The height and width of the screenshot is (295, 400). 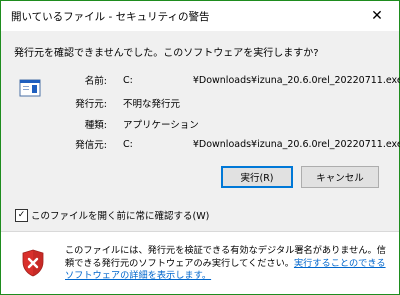 I want to click on title-bar: 開いているファイル - セキュリティの警告 ✕, so click(x=200, y=16).